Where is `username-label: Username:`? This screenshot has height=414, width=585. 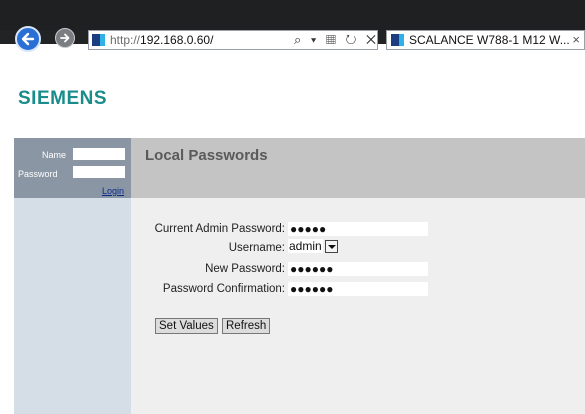 username-label: Username: is located at coordinates (256, 248).